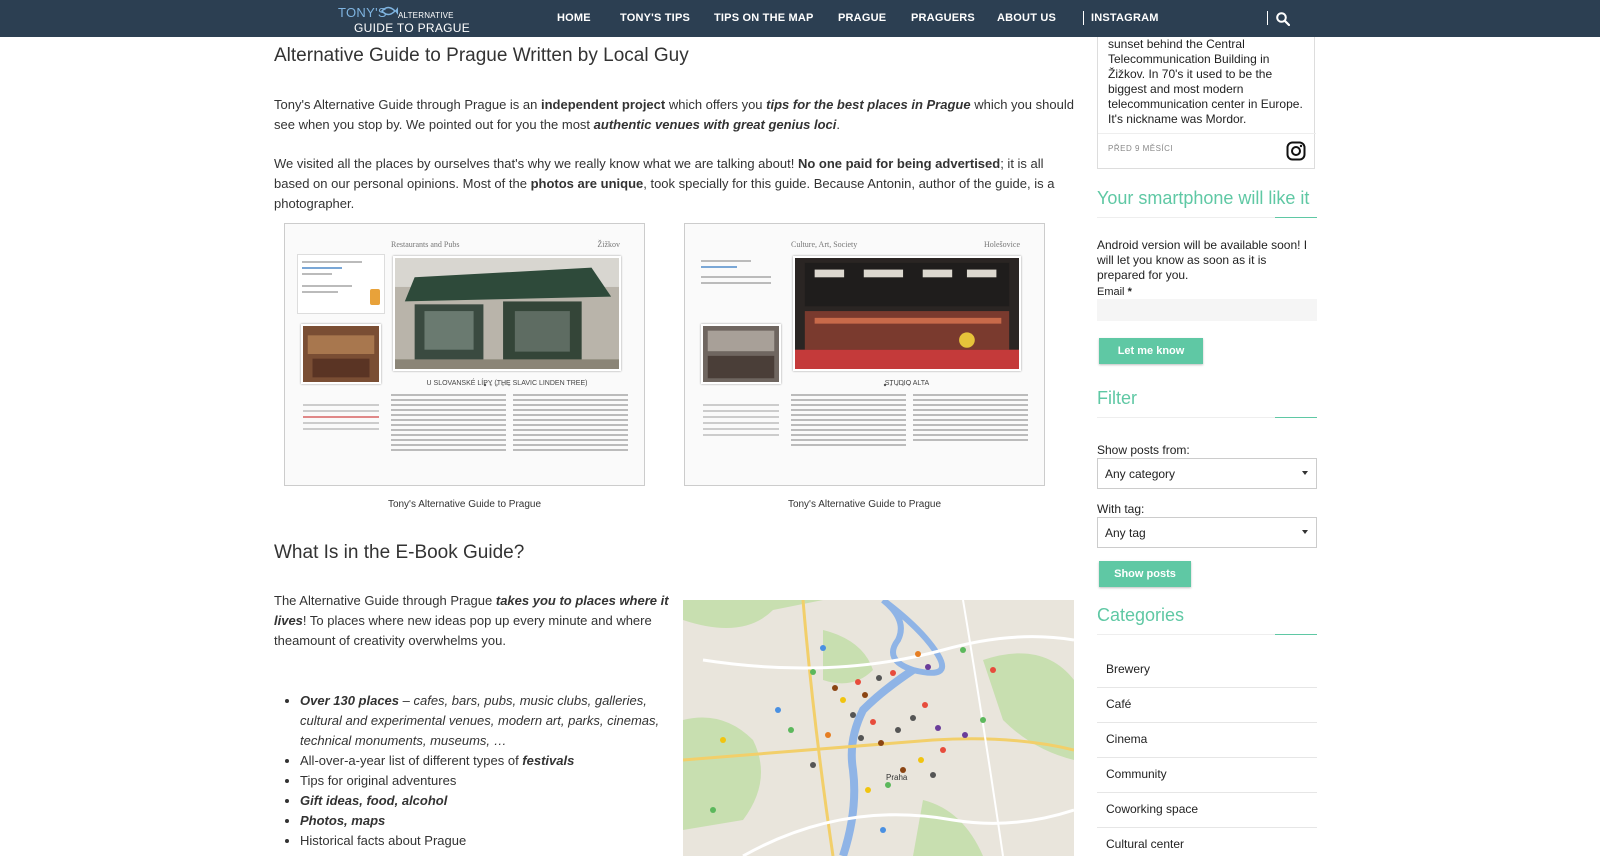  Describe the element at coordinates (1002, 244) in the screenshot. I see `page-district: Holešovice` at that location.